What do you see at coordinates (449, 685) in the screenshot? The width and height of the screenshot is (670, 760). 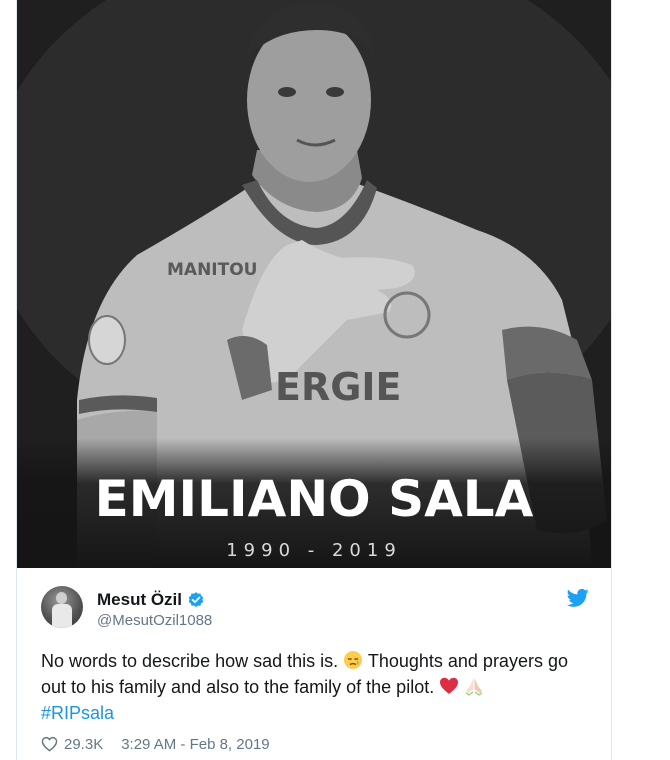 I see `red-heart-icon` at bounding box center [449, 685].